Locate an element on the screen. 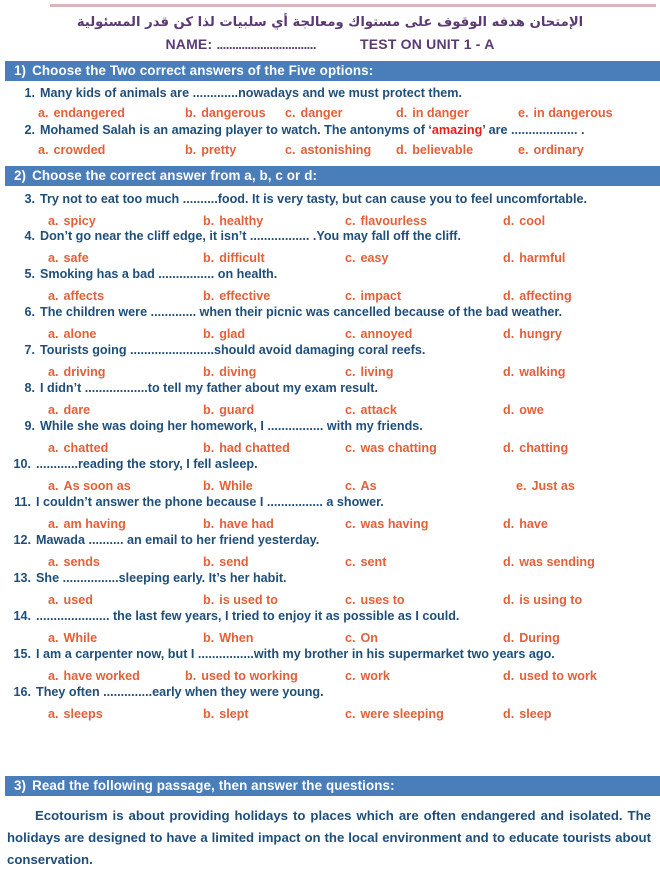 The image size is (660, 882). option-b: b. dangerous is located at coordinates (225, 113).